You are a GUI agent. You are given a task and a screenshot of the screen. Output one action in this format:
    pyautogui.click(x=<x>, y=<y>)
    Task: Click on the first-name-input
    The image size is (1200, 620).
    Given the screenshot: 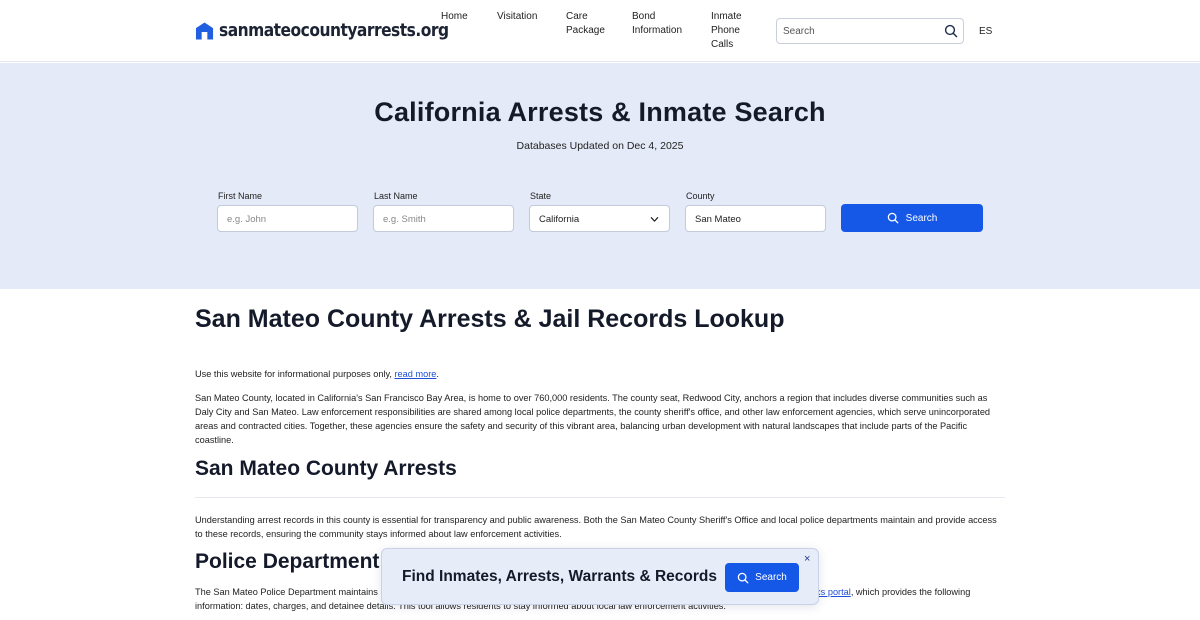 What is the action you would take?
    pyautogui.click(x=287, y=219)
    